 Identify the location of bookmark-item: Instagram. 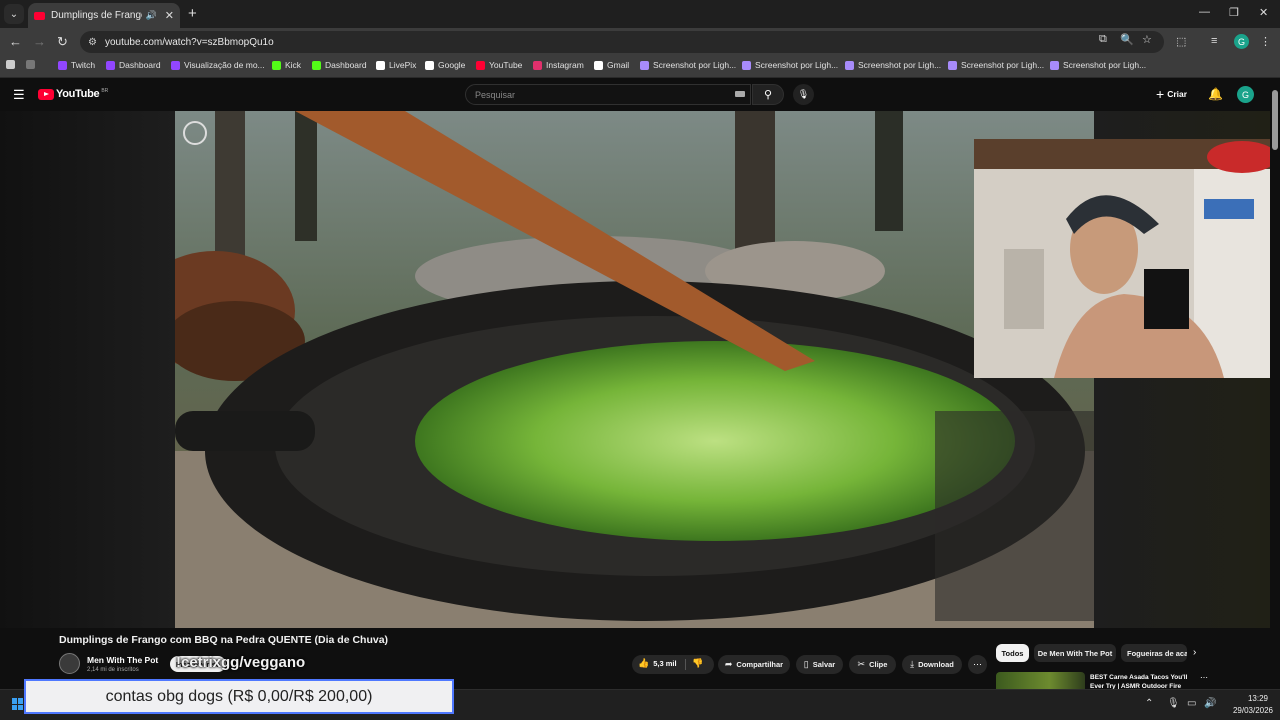
(558, 65).